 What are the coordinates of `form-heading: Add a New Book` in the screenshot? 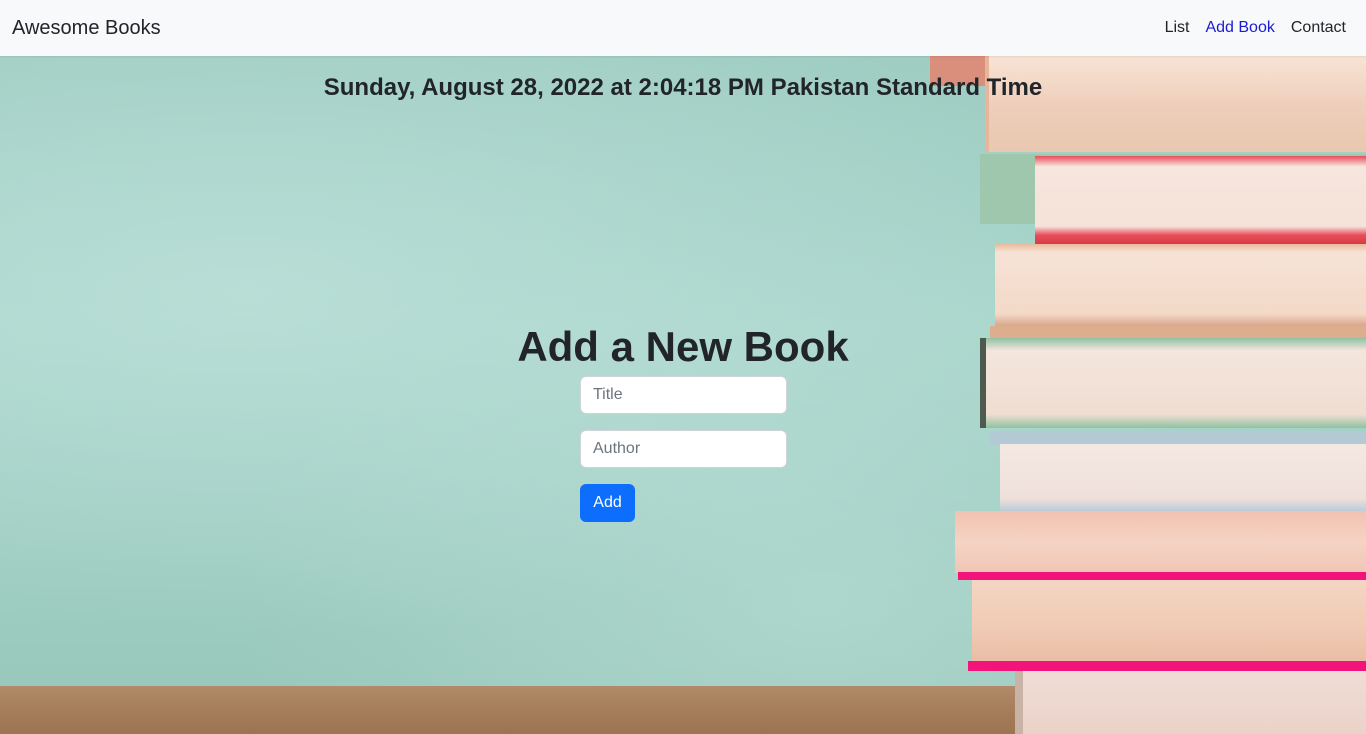 It's located at (683, 346).